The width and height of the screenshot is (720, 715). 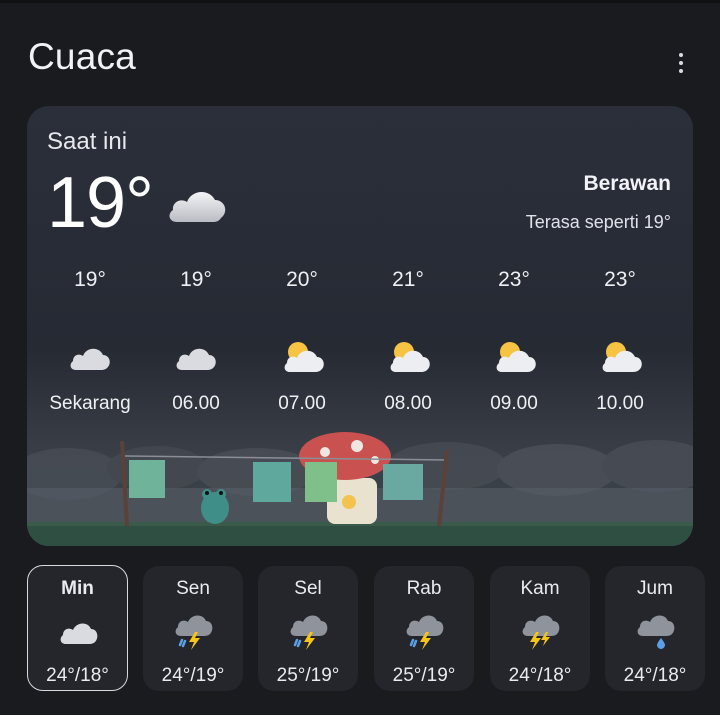 I want to click on hourly-temp: 21°, so click(x=408, y=279).